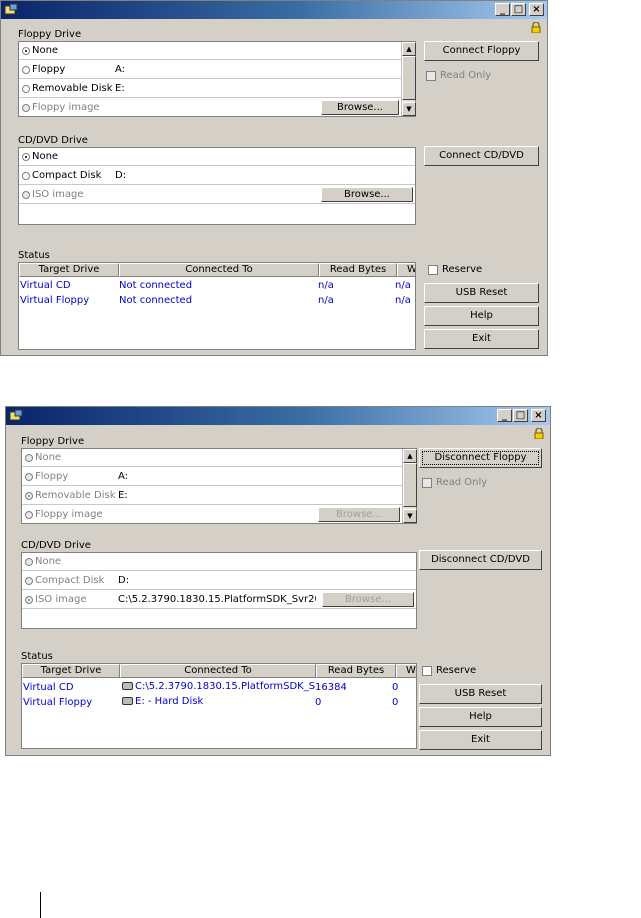 The image size is (641, 918). I want to click on row-label: Compact Disk, so click(67, 175).